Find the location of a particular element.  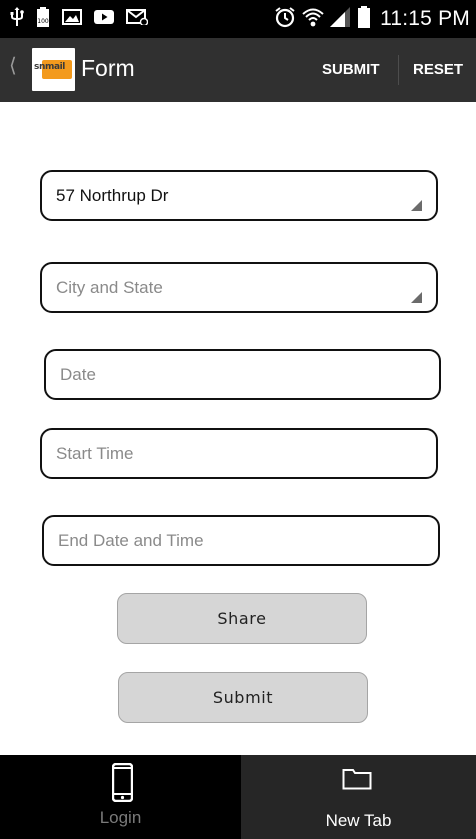

wifi-icon is located at coordinates (313, 19).